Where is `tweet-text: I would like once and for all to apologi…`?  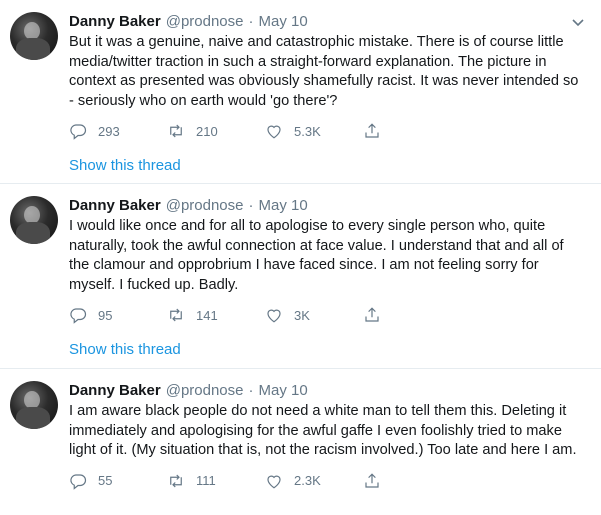
tweet-text: I would like once and for all to apologi… is located at coordinates (316, 255).